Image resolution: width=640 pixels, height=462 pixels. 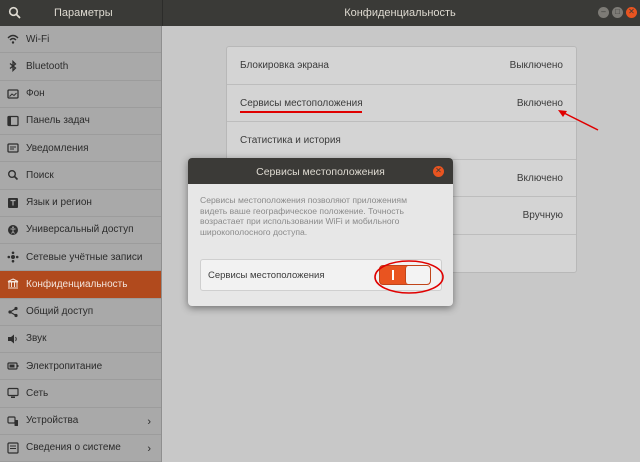 What do you see at coordinates (13, 339) in the screenshot?
I see `sound-icon` at bounding box center [13, 339].